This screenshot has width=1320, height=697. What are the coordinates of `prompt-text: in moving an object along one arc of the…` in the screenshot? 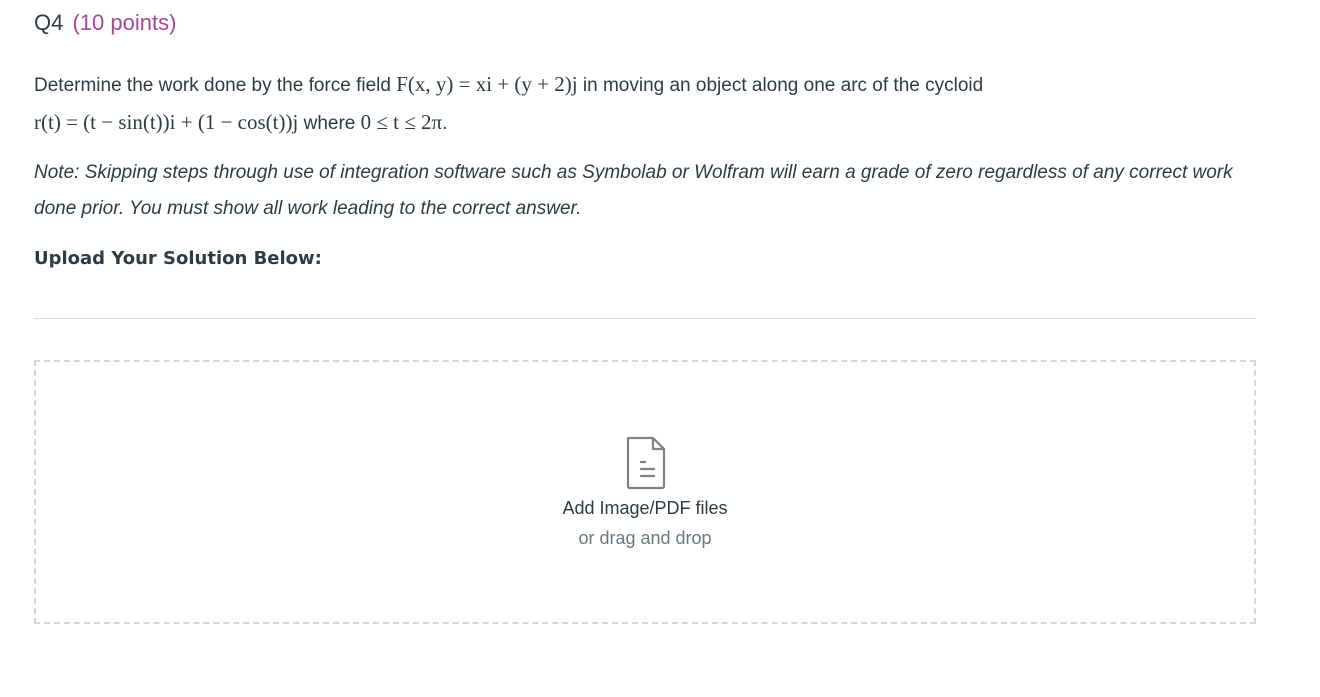 It's located at (780, 85).